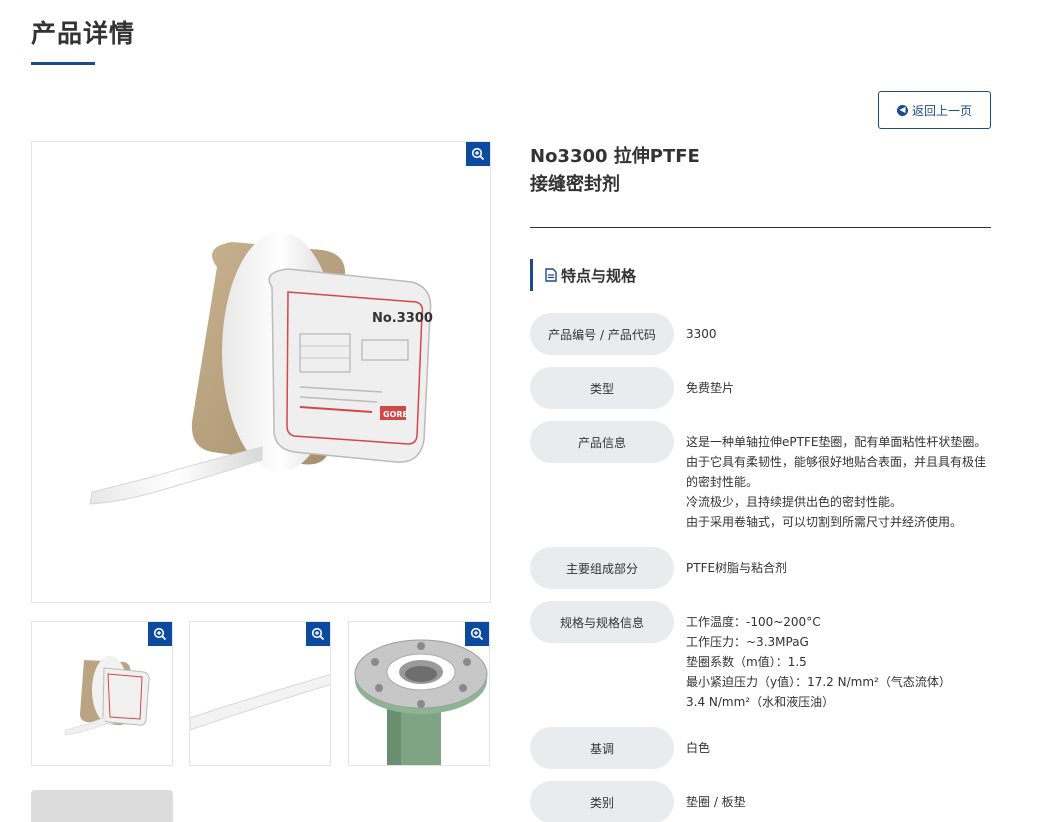 The height and width of the screenshot is (822, 1057). Describe the element at coordinates (602, 622) in the screenshot. I see `spec-label-specification: 规格与规格信息` at that location.